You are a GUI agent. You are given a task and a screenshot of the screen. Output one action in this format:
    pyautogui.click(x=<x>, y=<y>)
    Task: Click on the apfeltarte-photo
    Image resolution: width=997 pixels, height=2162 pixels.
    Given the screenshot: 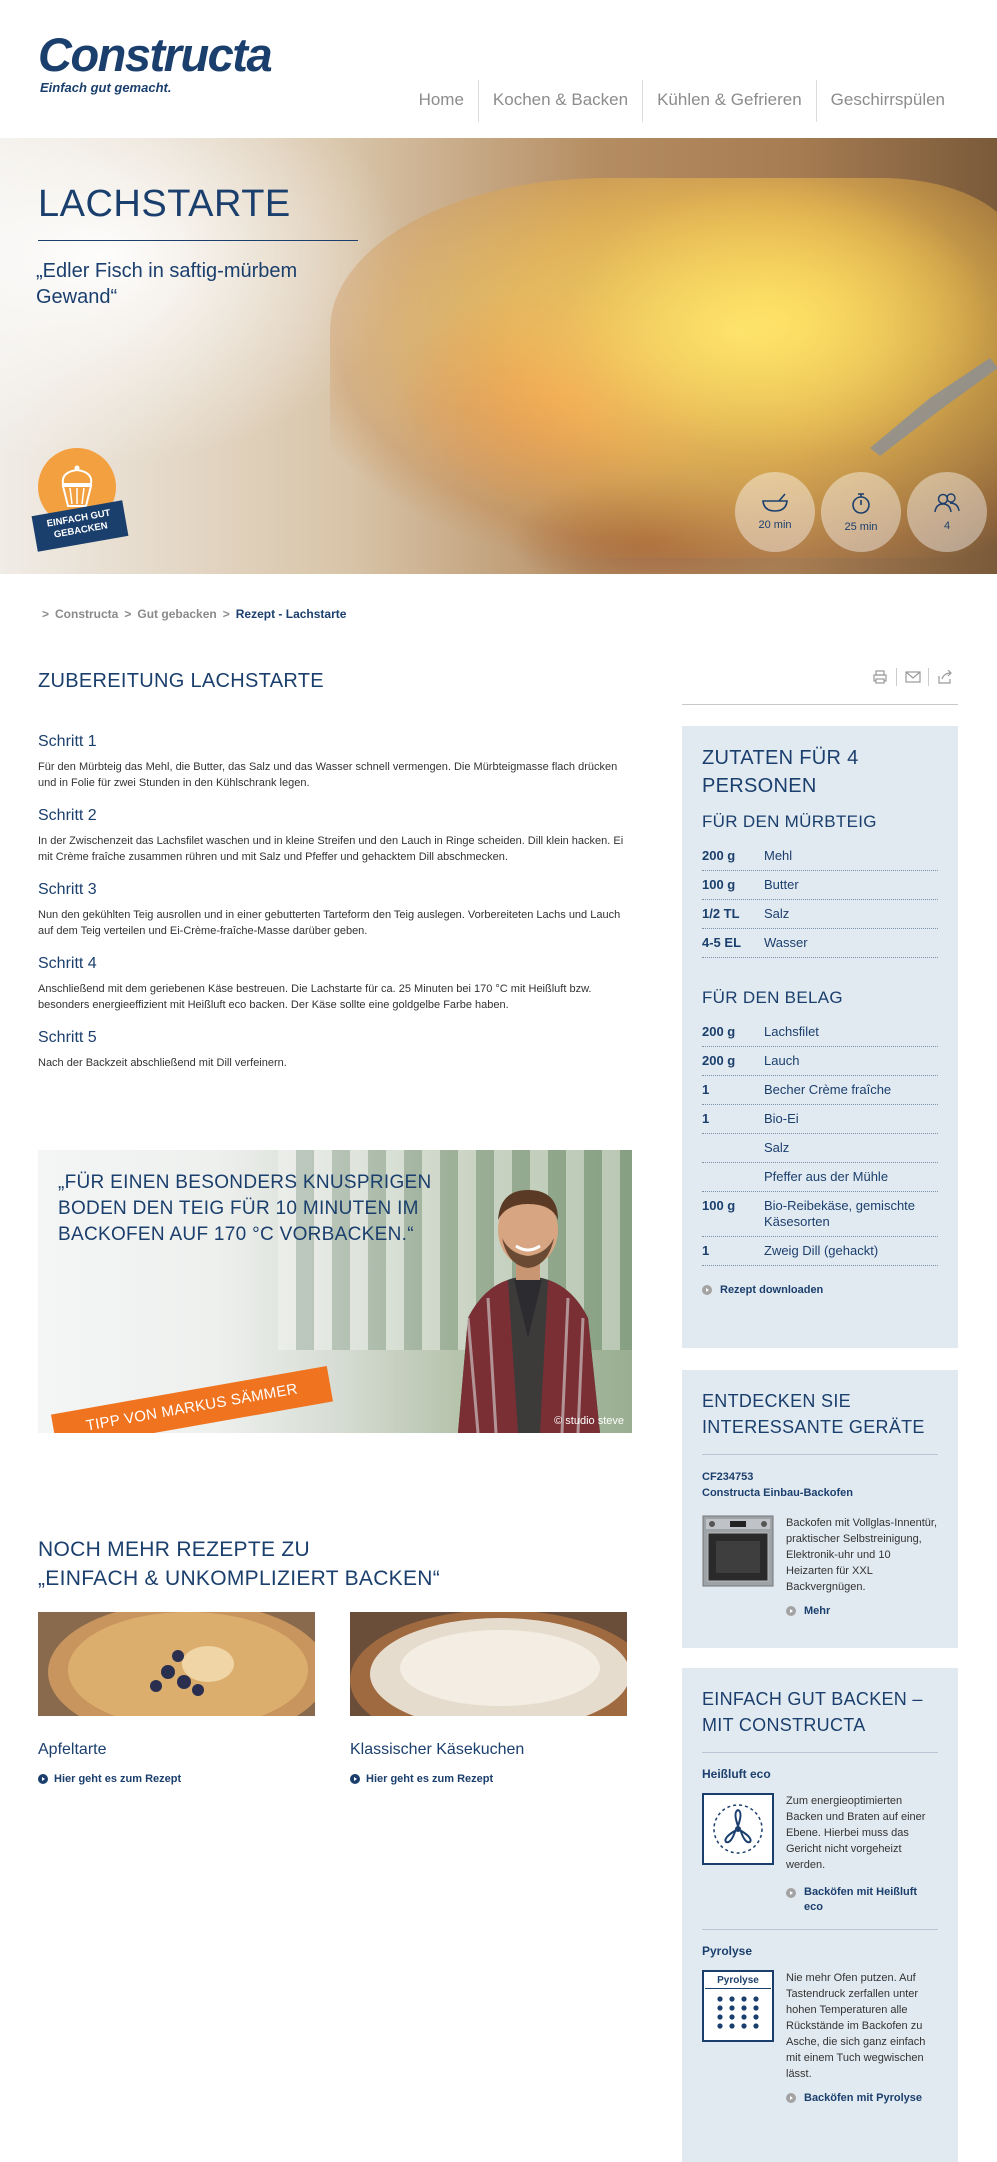 What is the action you would take?
    pyautogui.click(x=183, y=1672)
    